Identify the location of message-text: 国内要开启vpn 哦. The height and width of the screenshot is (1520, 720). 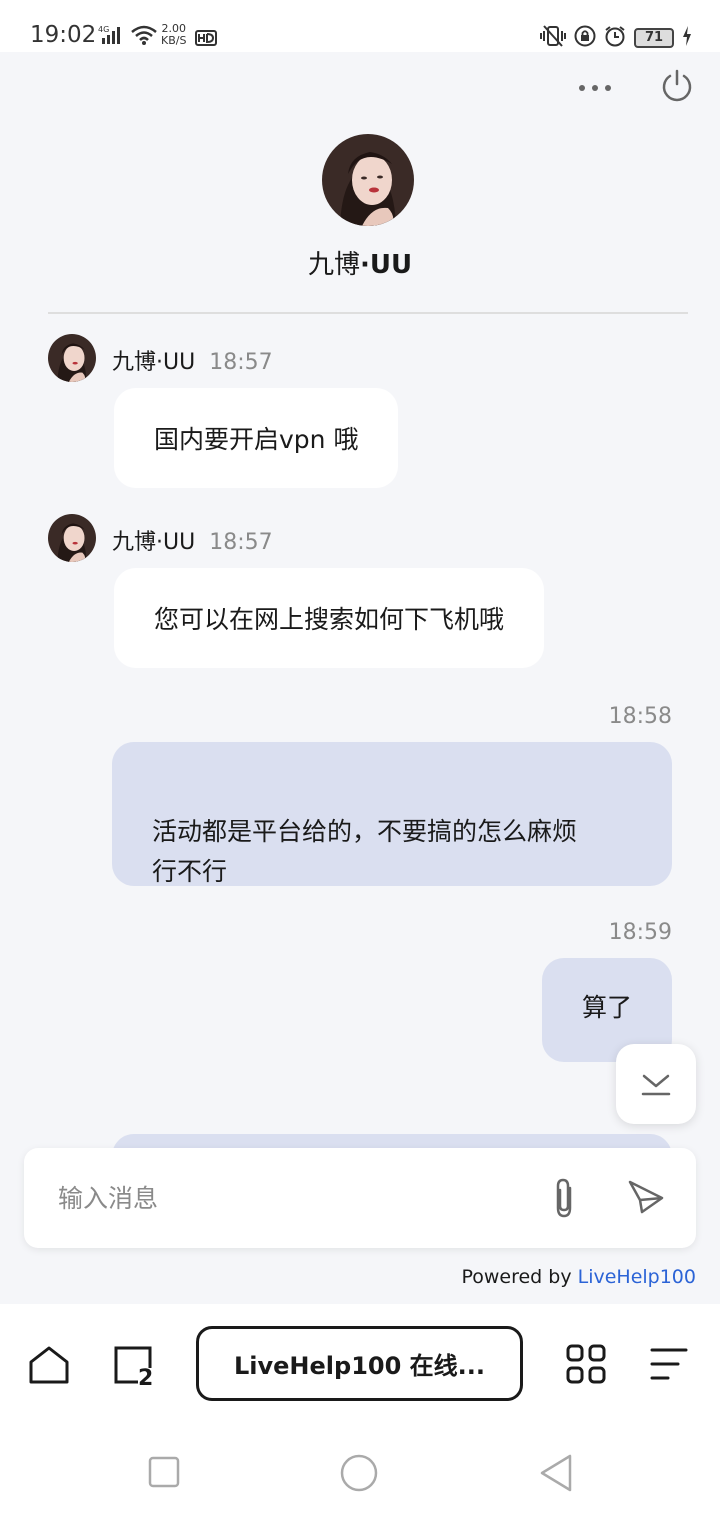
(256, 439).